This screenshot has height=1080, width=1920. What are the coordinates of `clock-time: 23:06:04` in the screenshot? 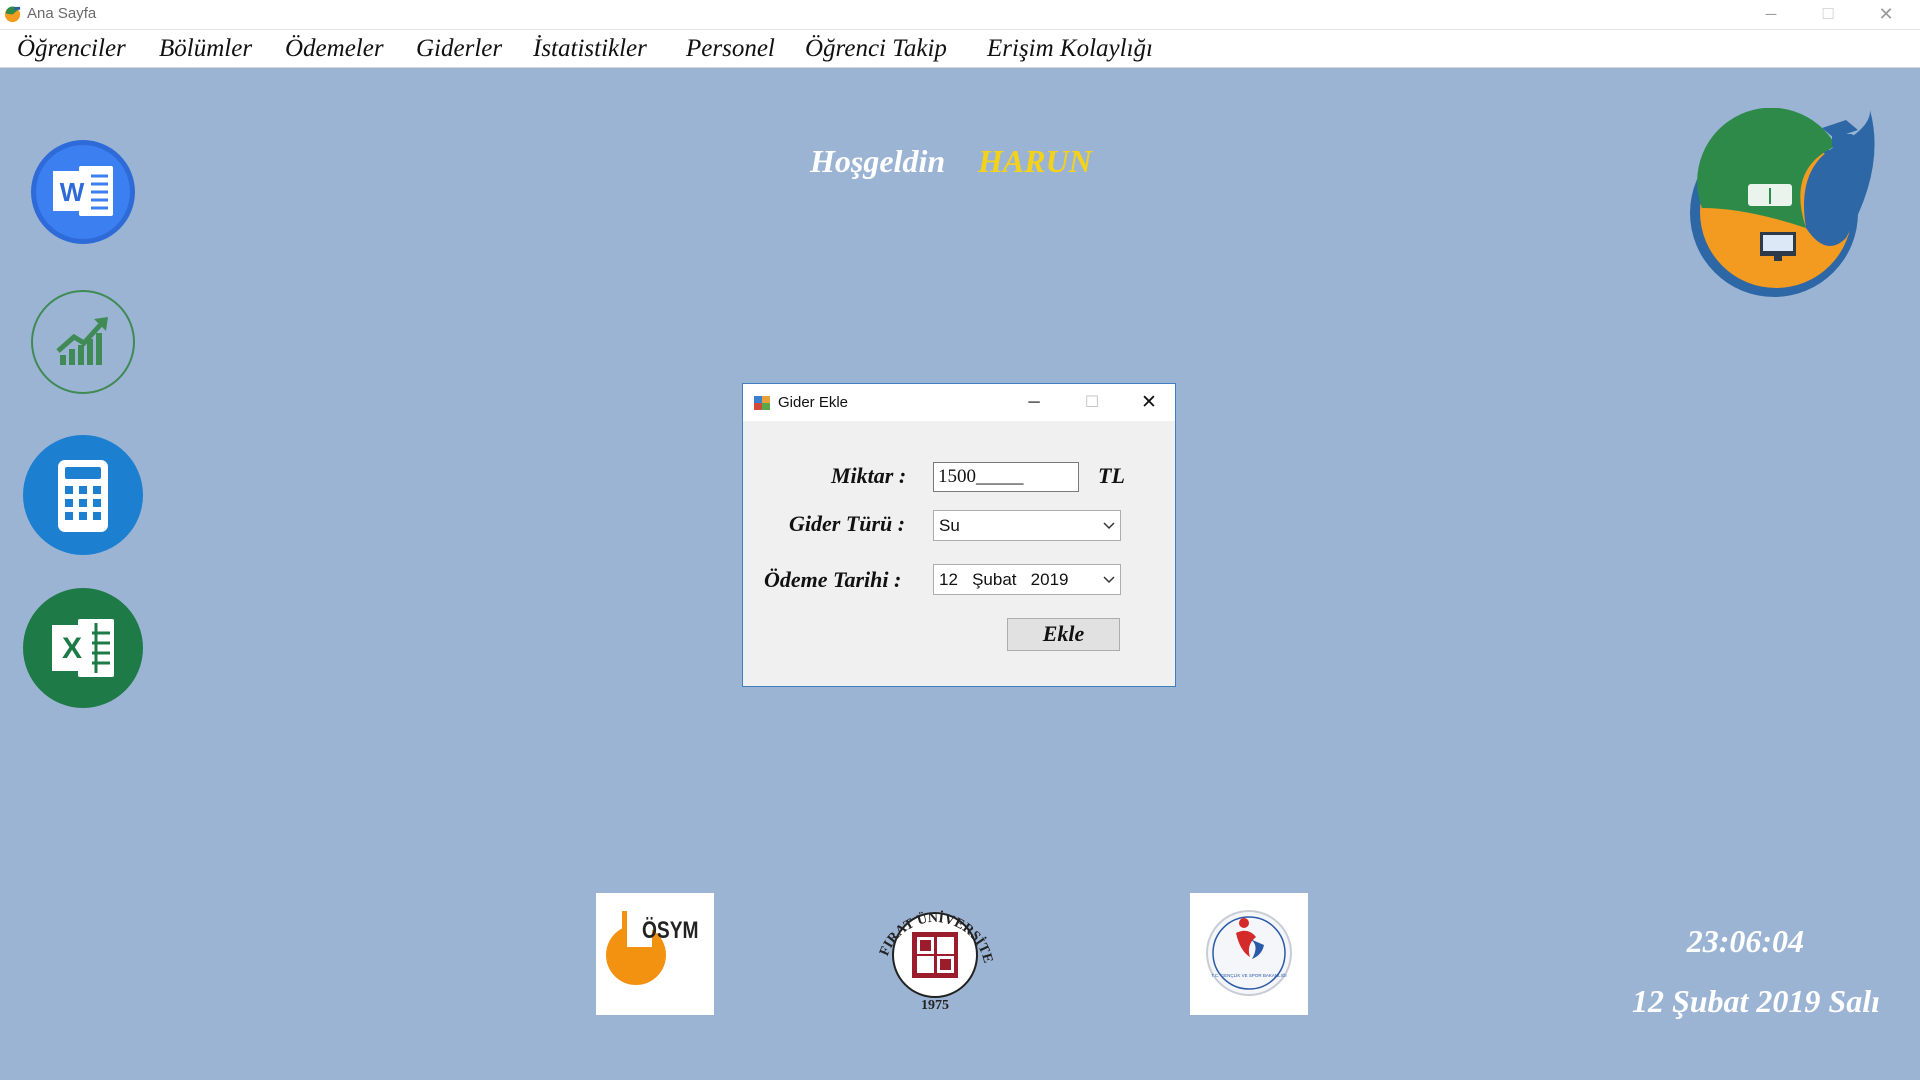 It's located at (1745, 941).